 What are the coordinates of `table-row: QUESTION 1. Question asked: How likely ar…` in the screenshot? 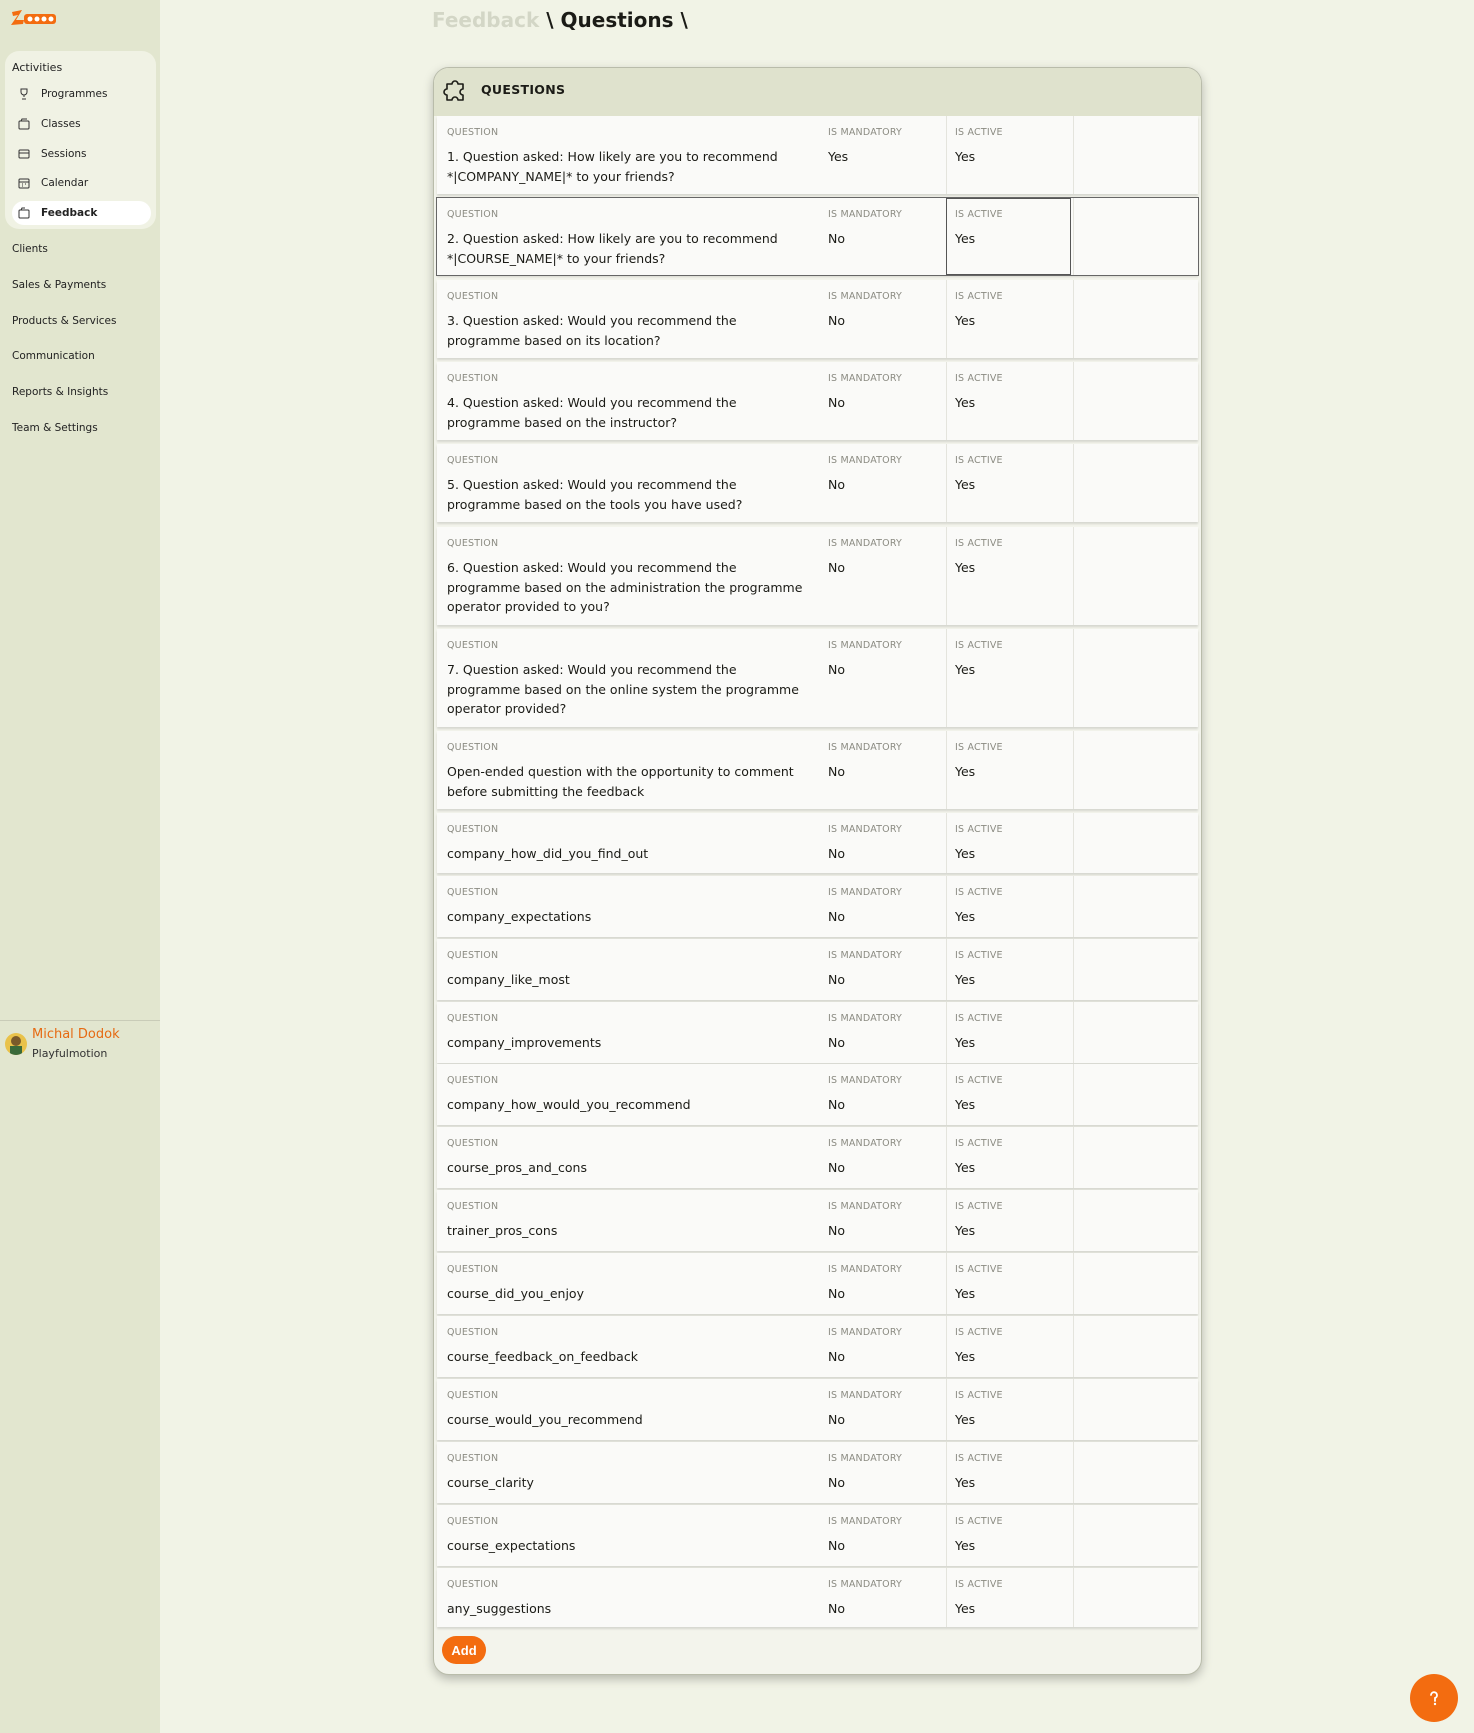 It's located at (817, 155).